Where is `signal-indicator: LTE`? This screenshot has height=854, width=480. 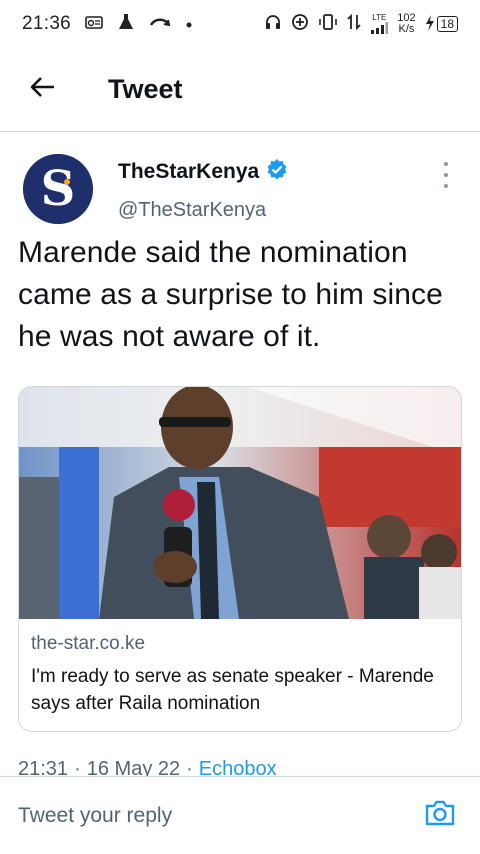
signal-indicator: LTE is located at coordinates (379, 23).